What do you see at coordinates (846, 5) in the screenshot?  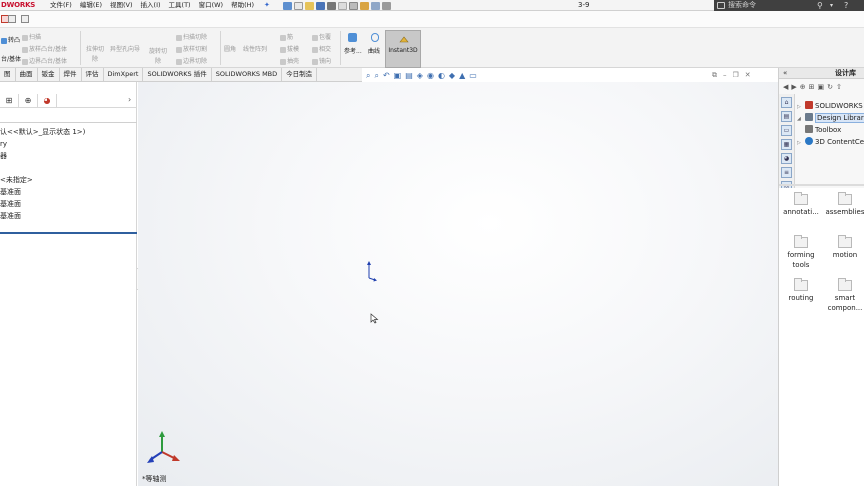 I see `help-icon: ?` at bounding box center [846, 5].